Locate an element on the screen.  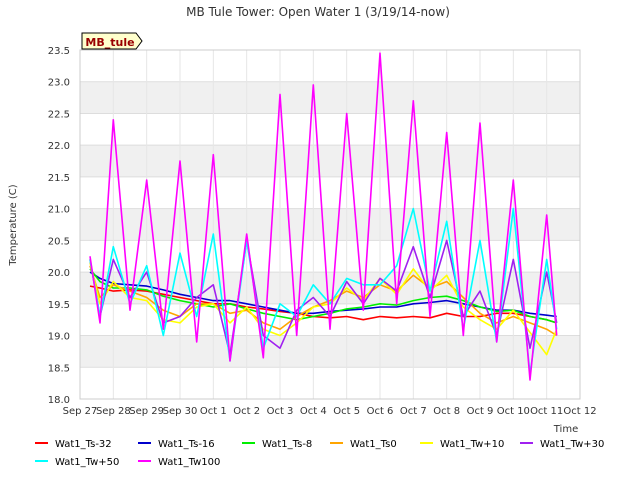
legend-label: Wat1_Ts0 is located at coordinates (373, 444).